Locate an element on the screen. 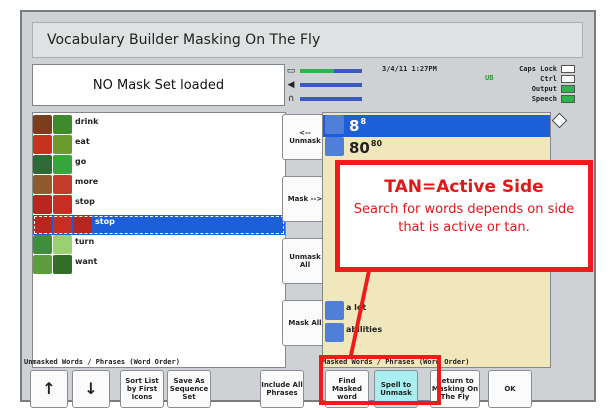 The image size is (613, 408). include-phrases-button-label: Include All Phrases is located at coordinates (282, 389).